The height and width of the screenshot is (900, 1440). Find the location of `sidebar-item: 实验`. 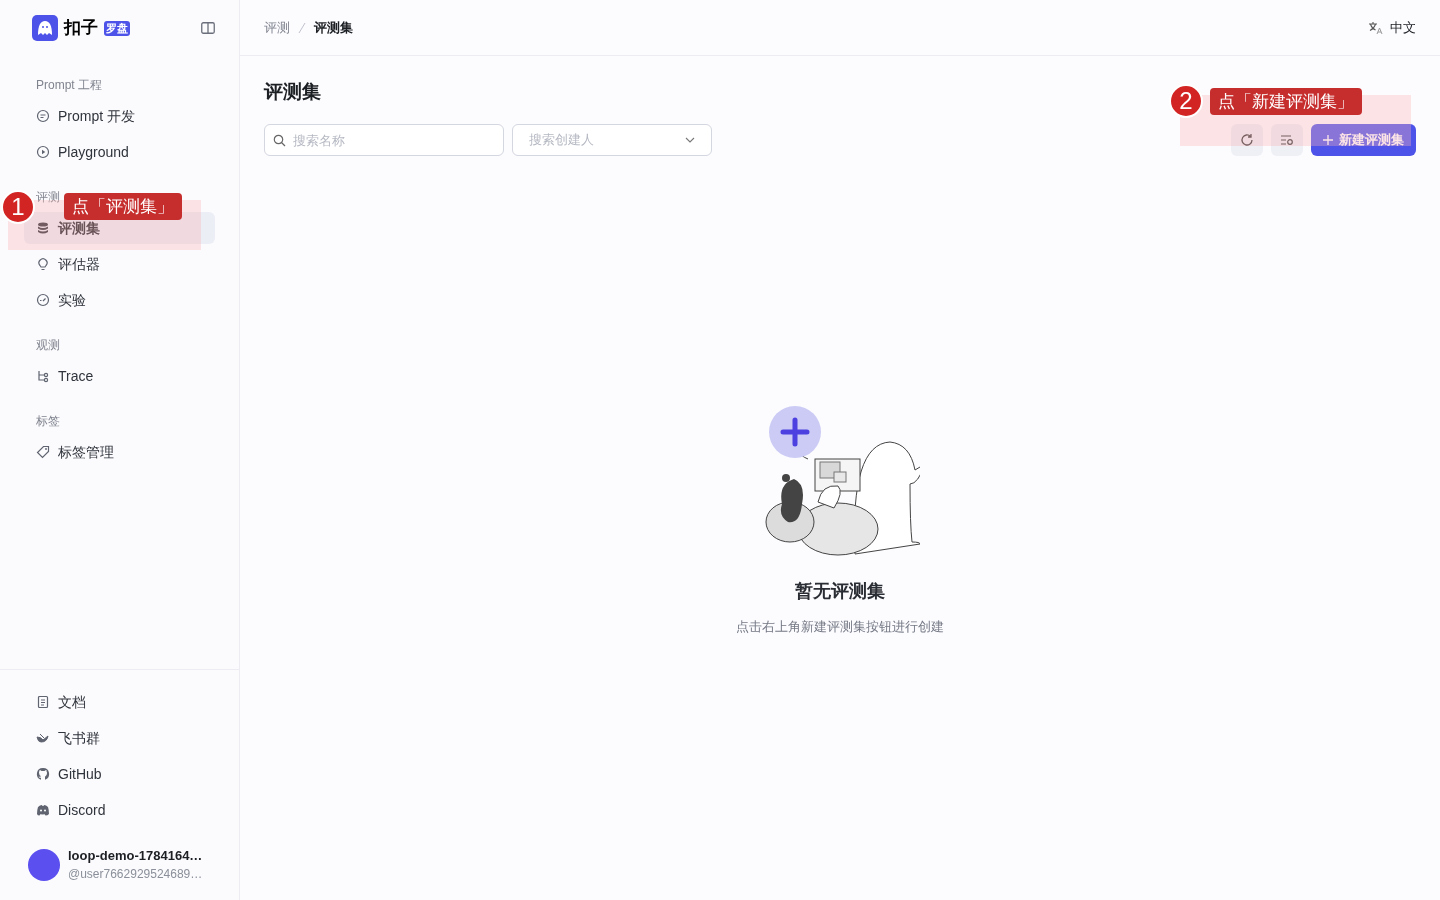

sidebar-item: 实验 is located at coordinates (119, 300).